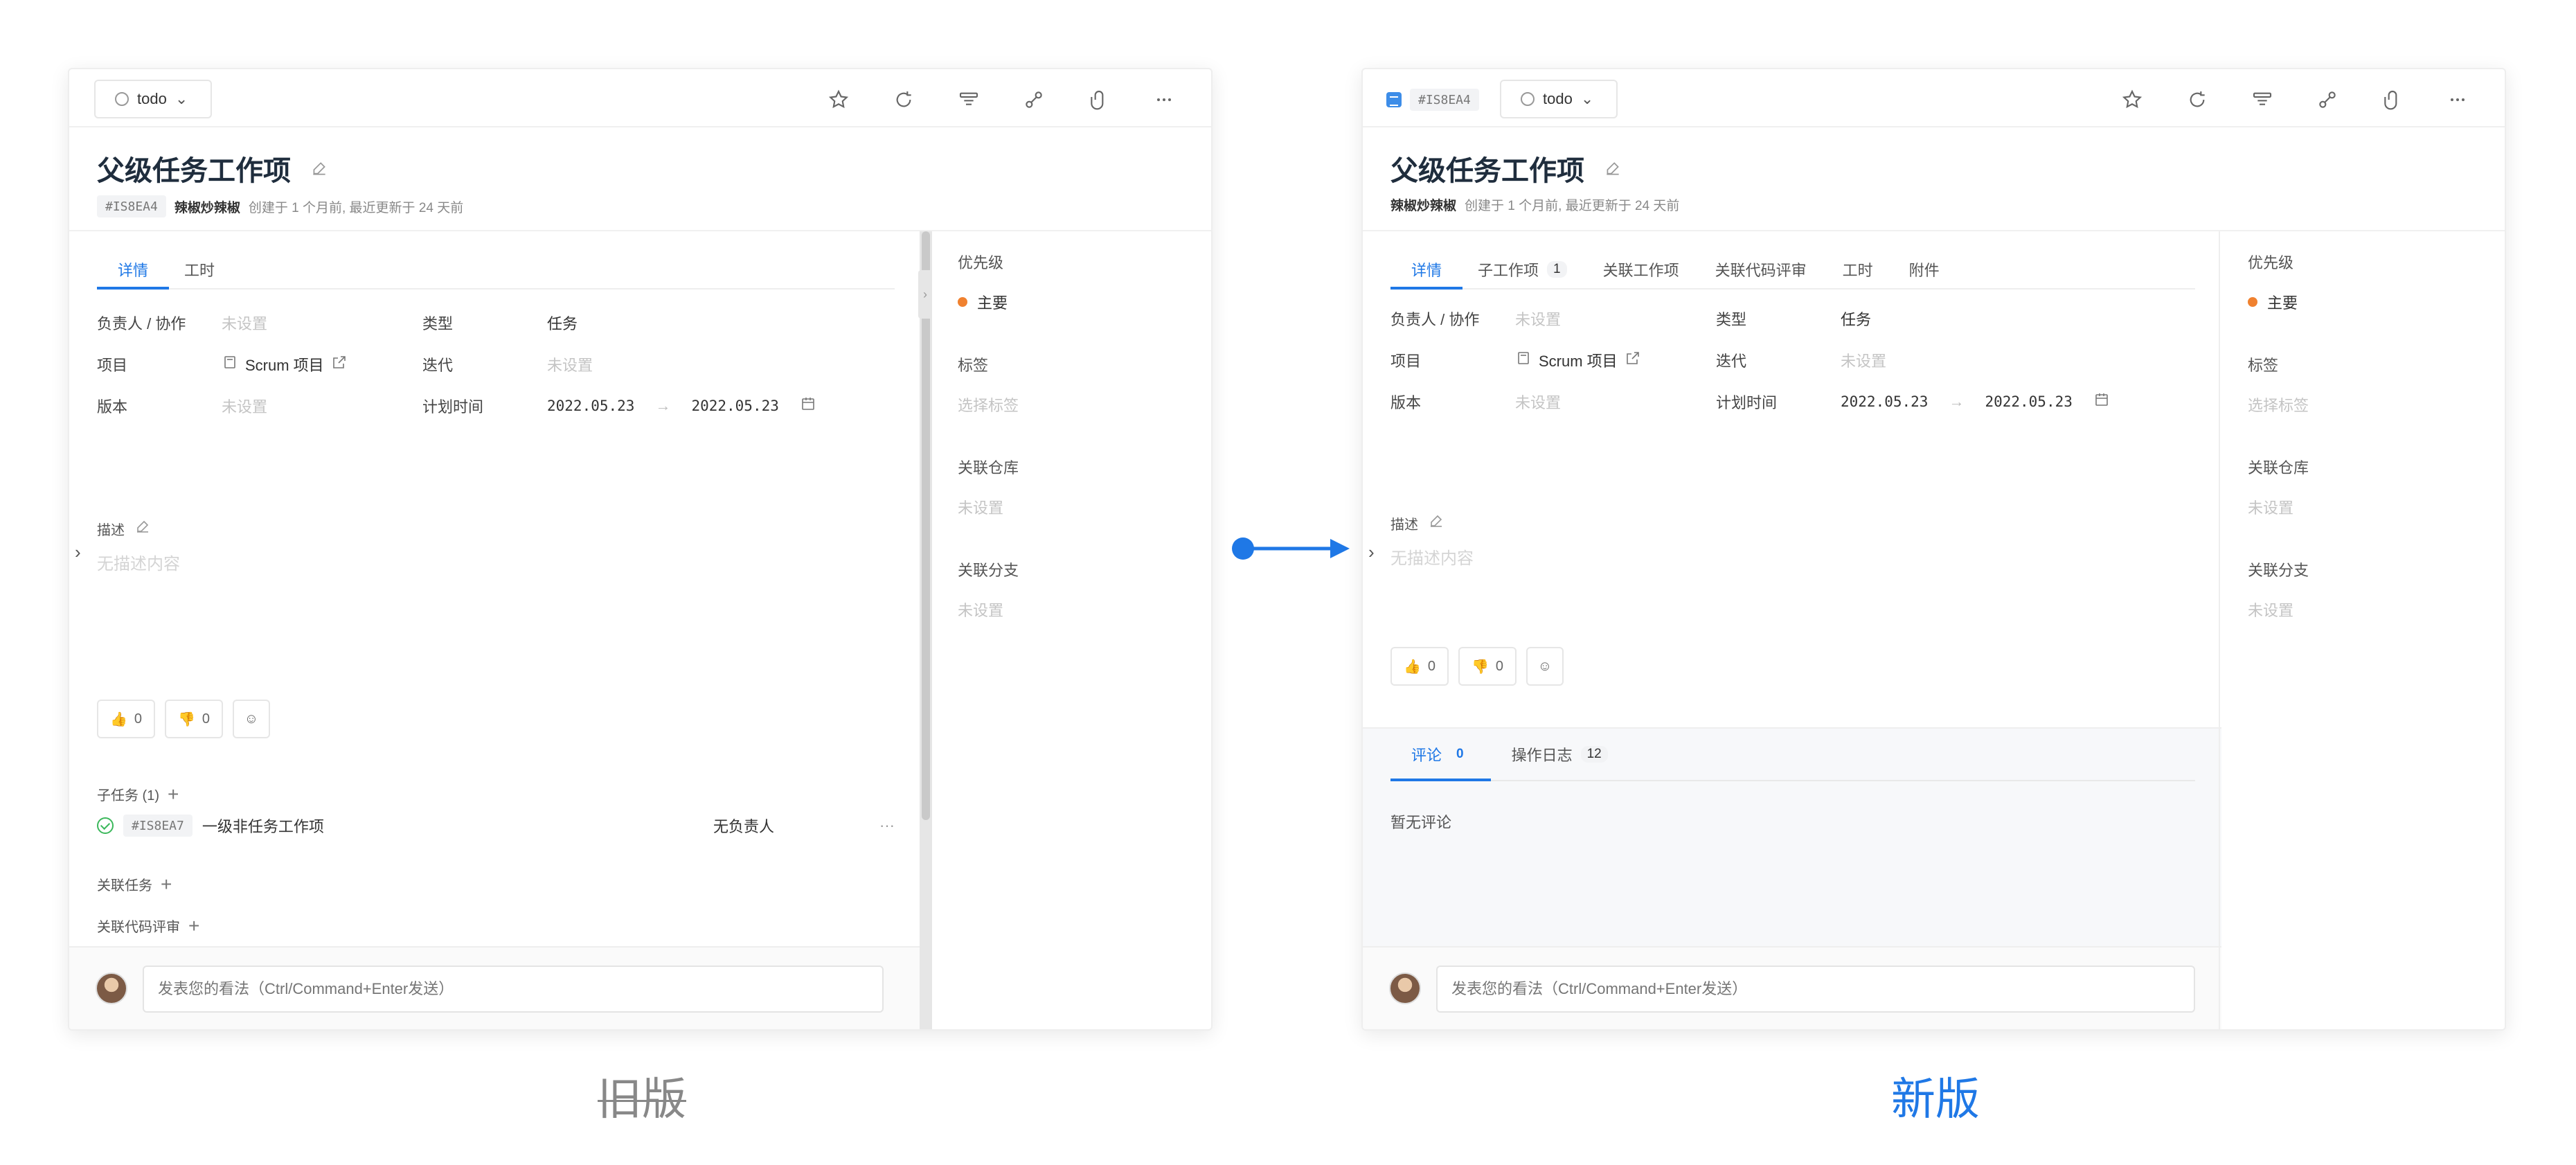 This screenshot has height=1165, width=2576. What do you see at coordinates (1641, 269) in the screenshot?
I see `tab-linked-items: 关联工作项` at bounding box center [1641, 269].